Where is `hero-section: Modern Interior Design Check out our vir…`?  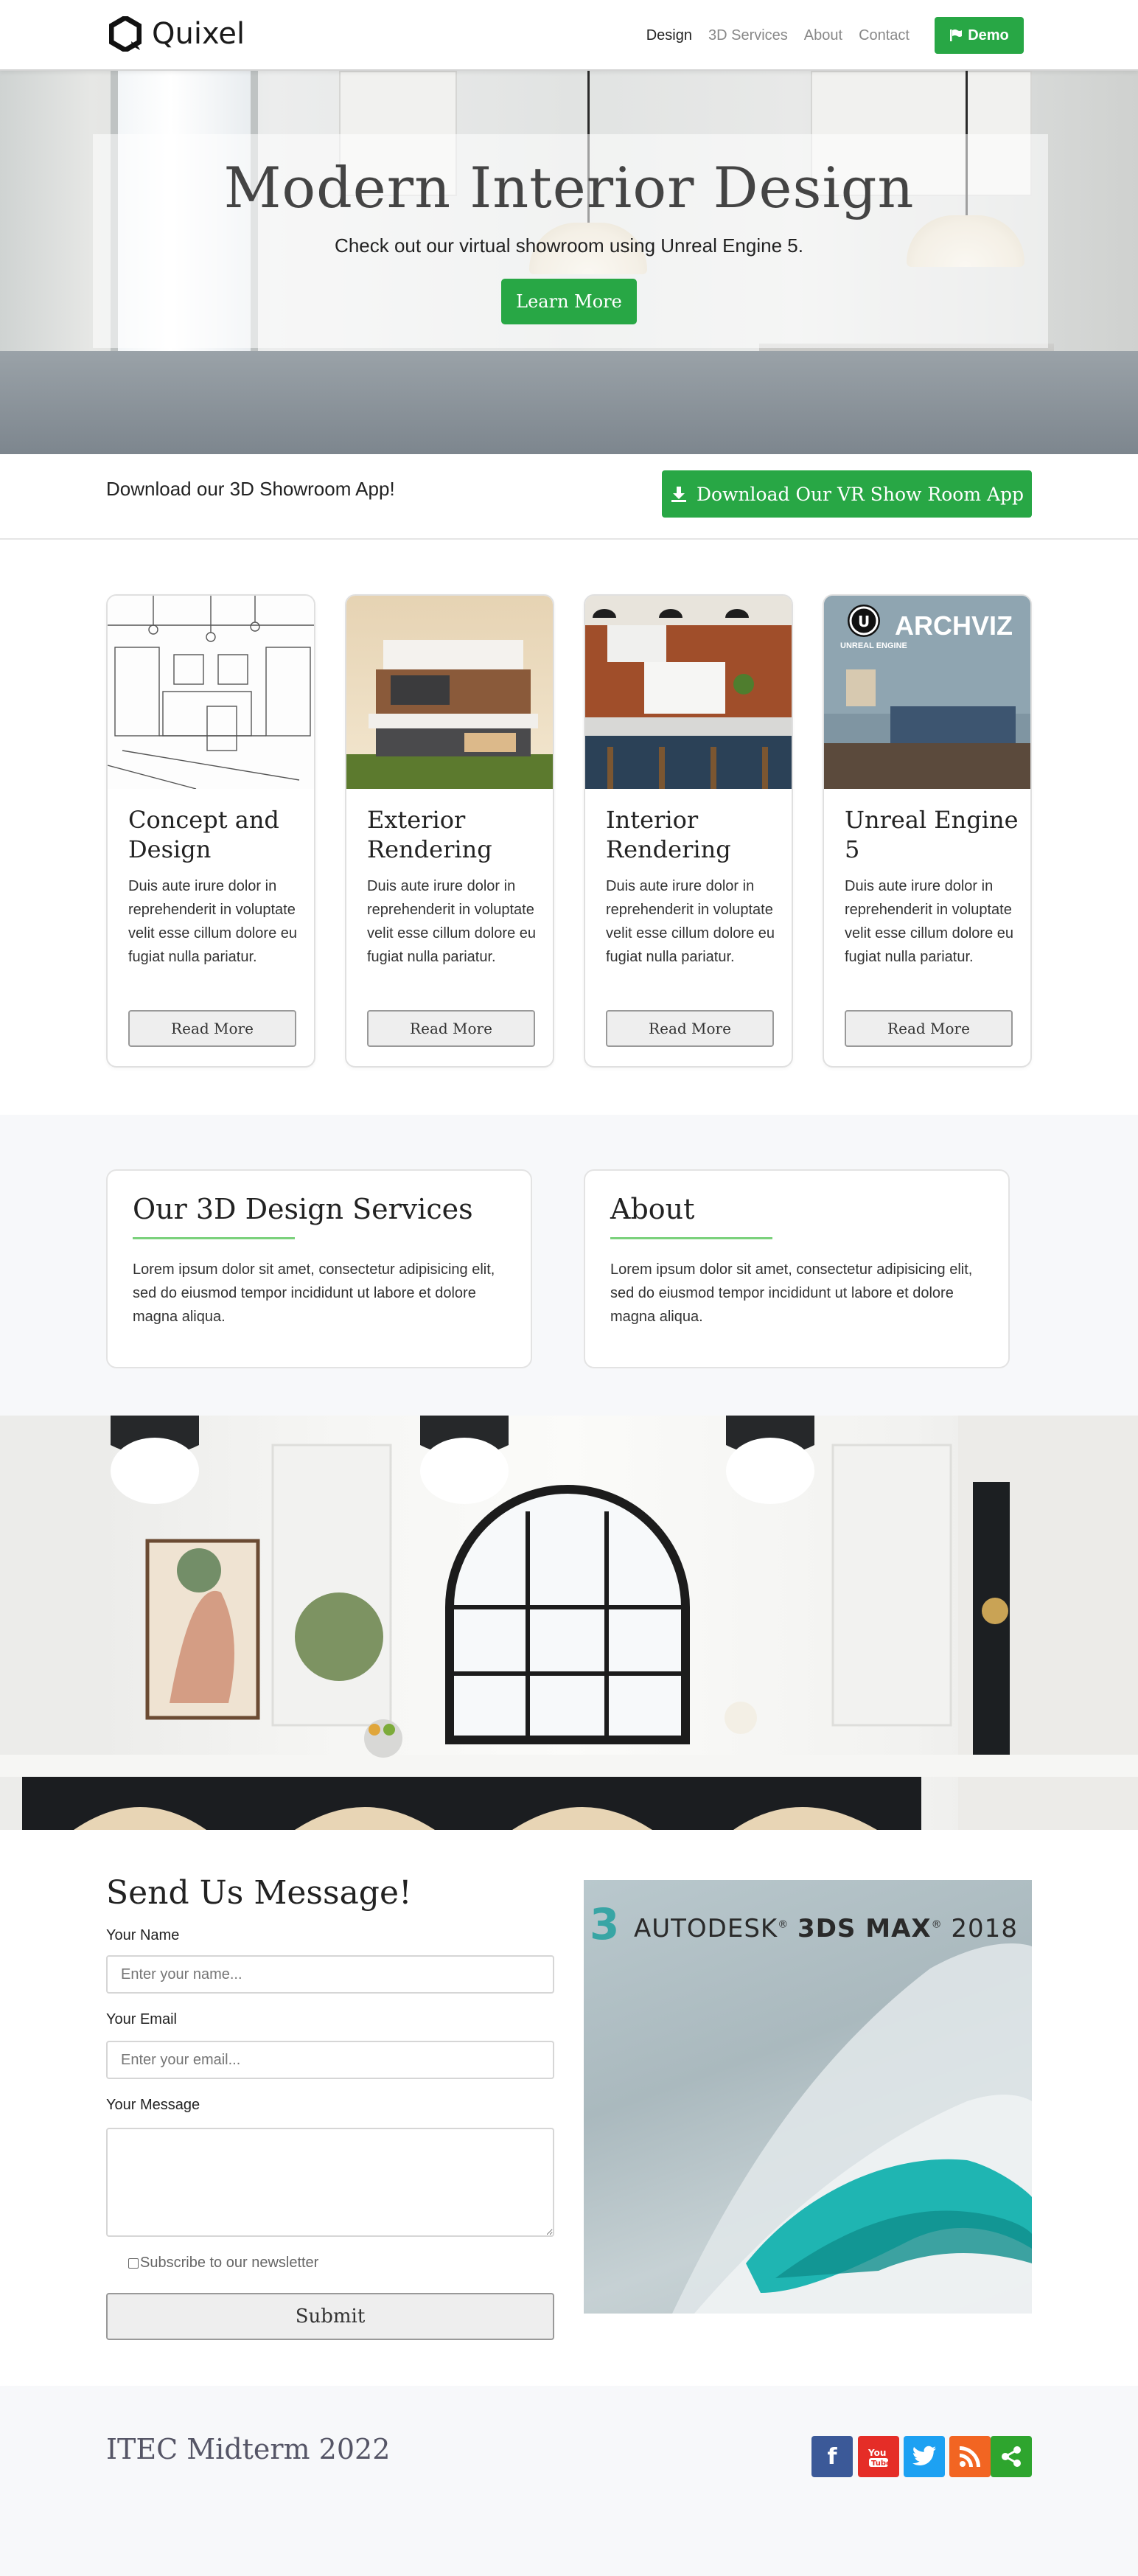 hero-section: Modern Interior Design Check out our vir… is located at coordinates (569, 262).